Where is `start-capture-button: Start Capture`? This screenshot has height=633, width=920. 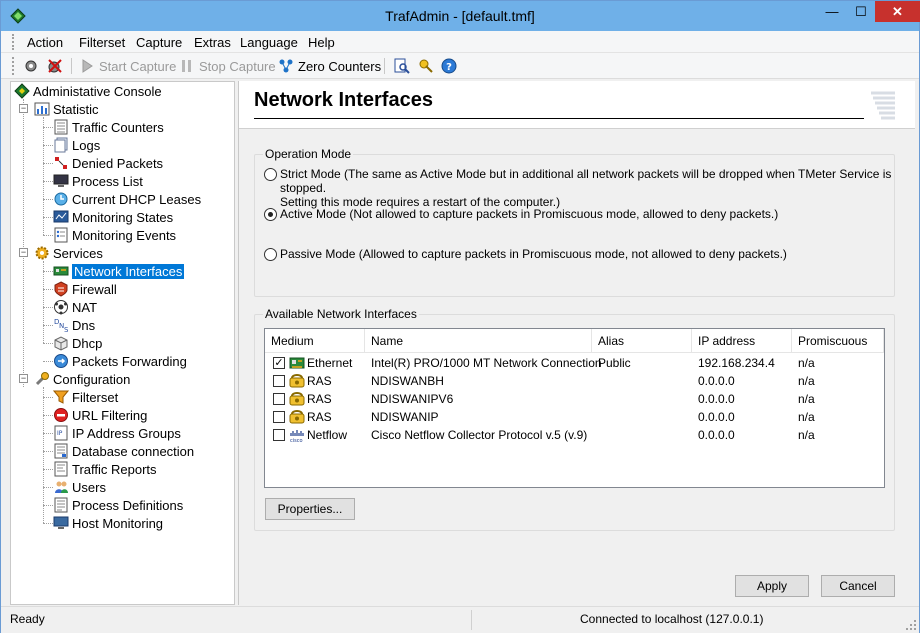 start-capture-button: Start Capture is located at coordinates (127, 66).